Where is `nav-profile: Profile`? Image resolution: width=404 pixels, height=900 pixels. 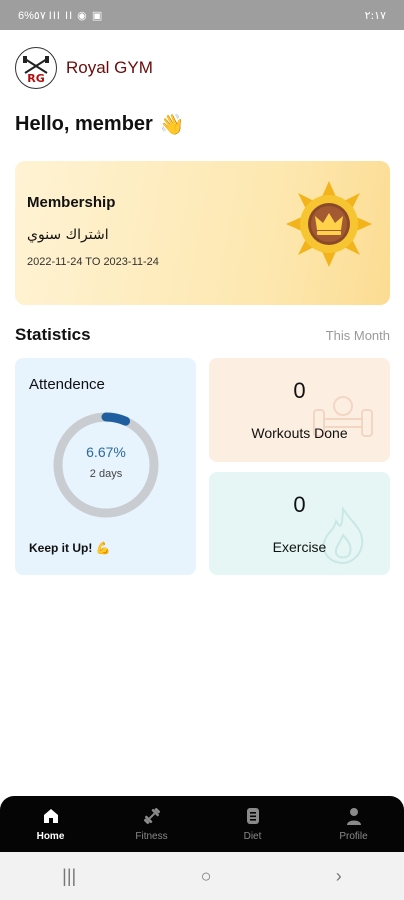
nav-profile: Profile is located at coordinates (354, 824).